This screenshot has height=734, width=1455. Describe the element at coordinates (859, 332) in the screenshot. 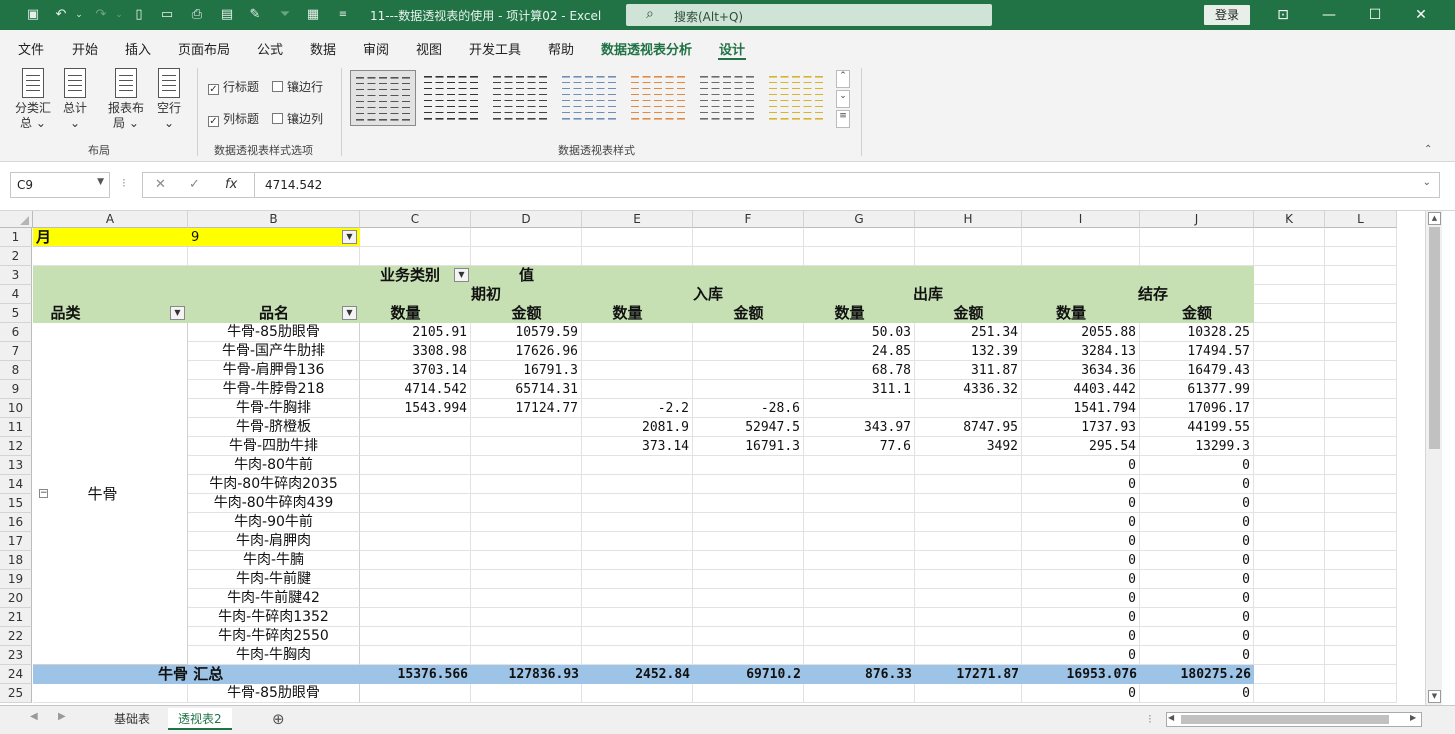

I see `value-cell: 50.03` at that location.